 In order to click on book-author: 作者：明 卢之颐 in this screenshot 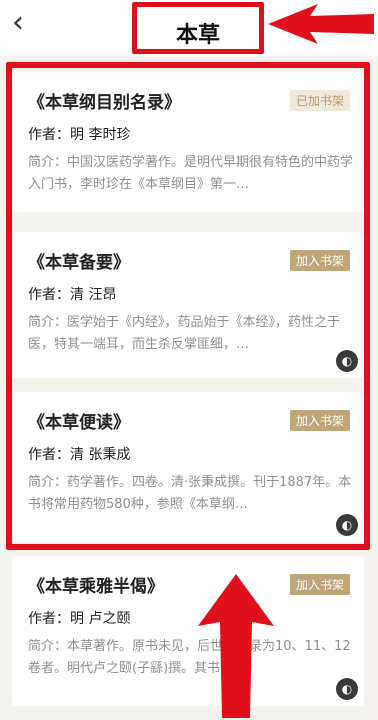, I will do `click(79, 619)`.